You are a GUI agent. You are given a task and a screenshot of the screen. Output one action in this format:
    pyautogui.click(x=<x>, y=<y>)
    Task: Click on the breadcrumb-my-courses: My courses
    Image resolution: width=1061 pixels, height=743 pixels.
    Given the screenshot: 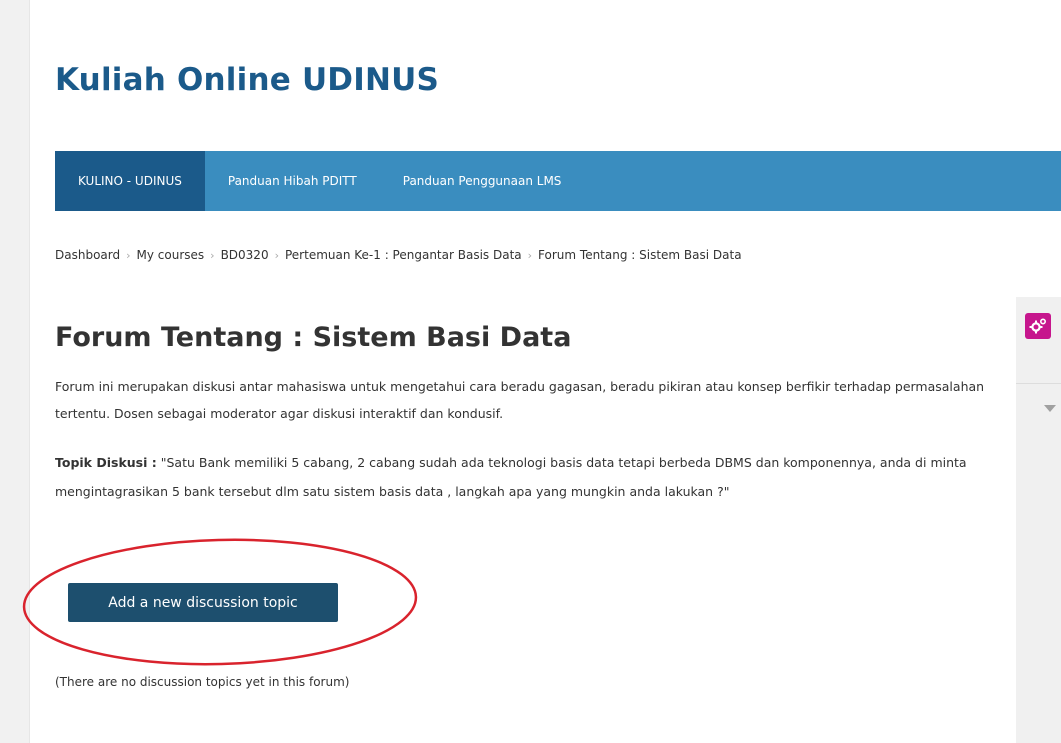 What is the action you would take?
    pyautogui.click(x=171, y=255)
    